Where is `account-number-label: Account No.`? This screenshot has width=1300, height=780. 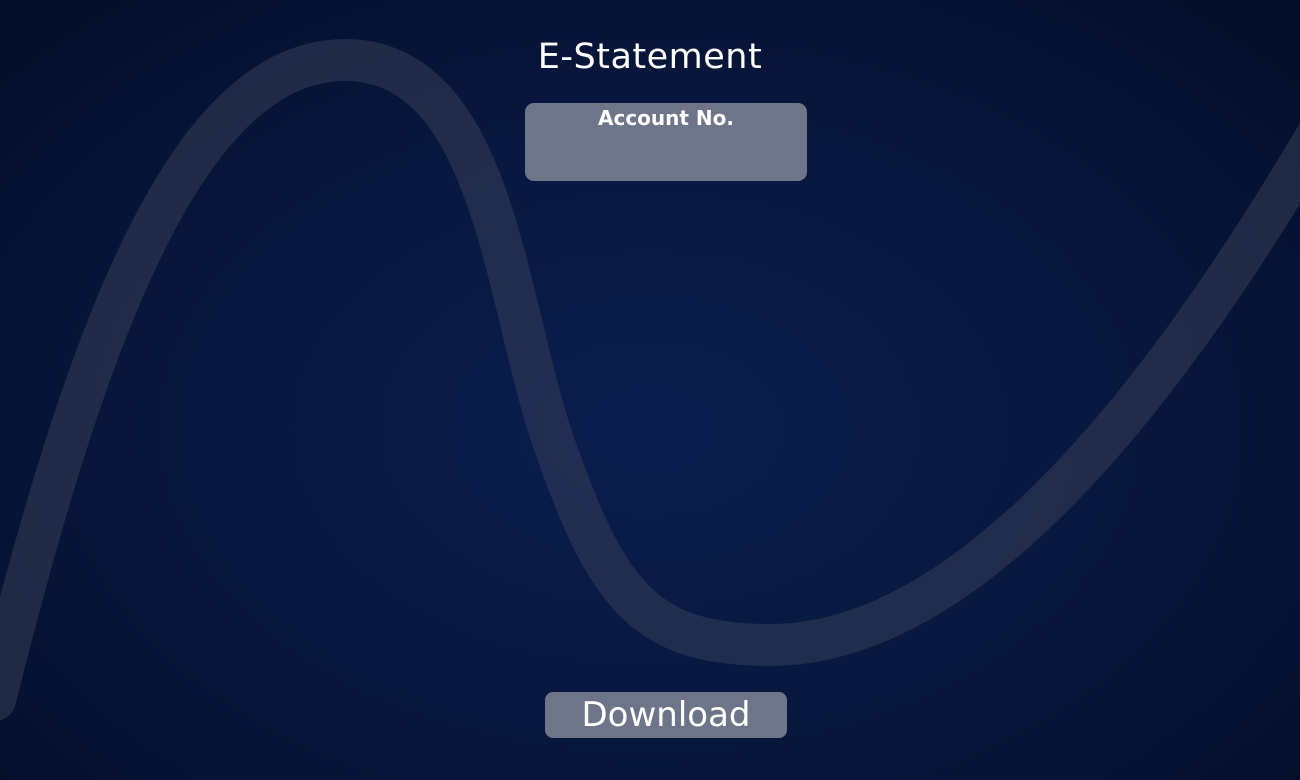
account-number-label: Account No. is located at coordinates (665, 118).